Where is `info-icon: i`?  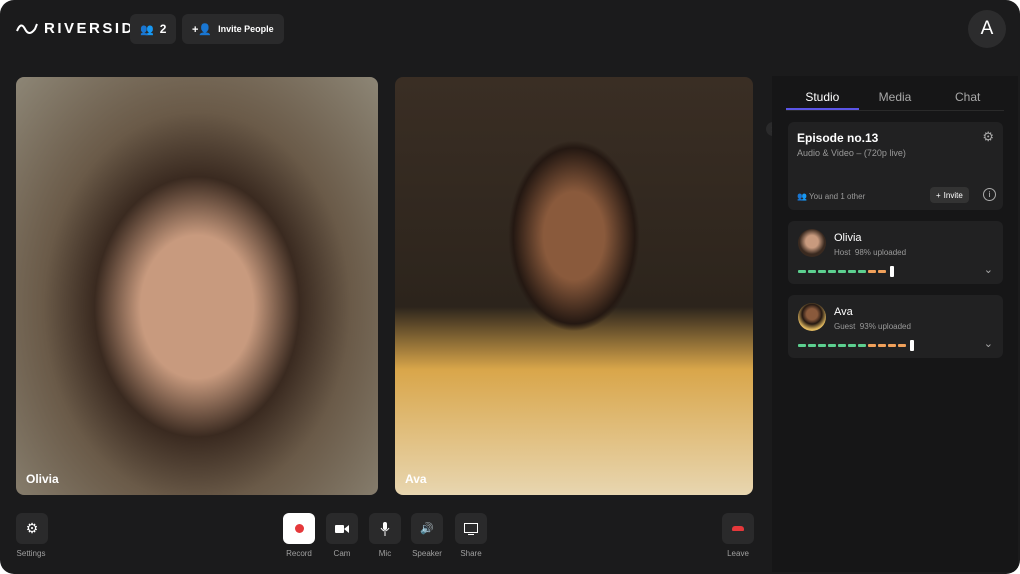 info-icon: i is located at coordinates (989, 194).